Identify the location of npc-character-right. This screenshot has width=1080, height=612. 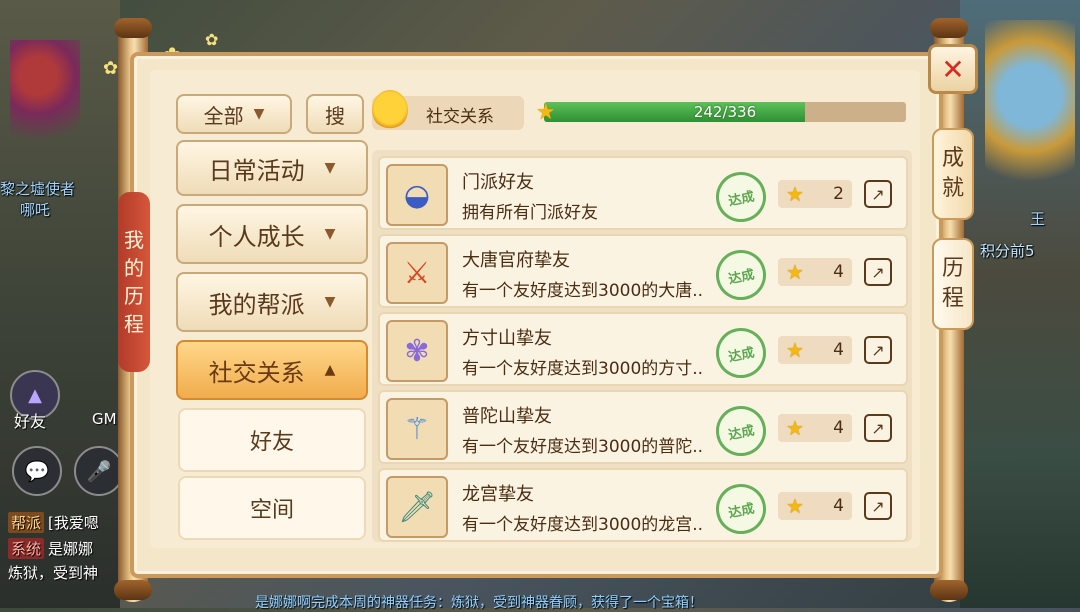
(1030, 115).